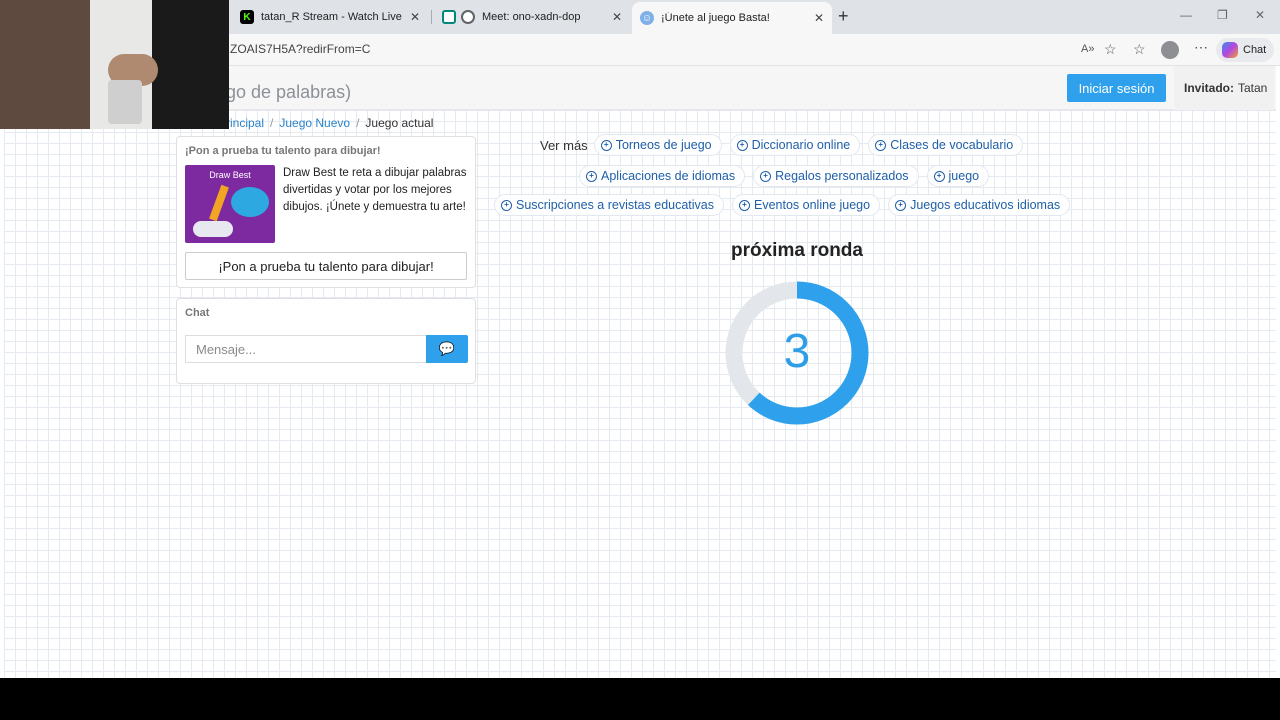 This screenshot has width=1280, height=720. Describe the element at coordinates (219, 203) in the screenshot. I see `pencil-icon` at that location.